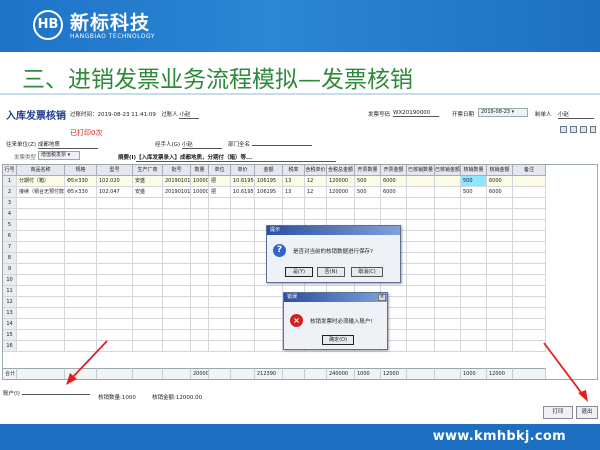  What do you see at coordinates (10, 269) in the screenshot?
I see `table-cell: 9` at bounding box center [10, 269].